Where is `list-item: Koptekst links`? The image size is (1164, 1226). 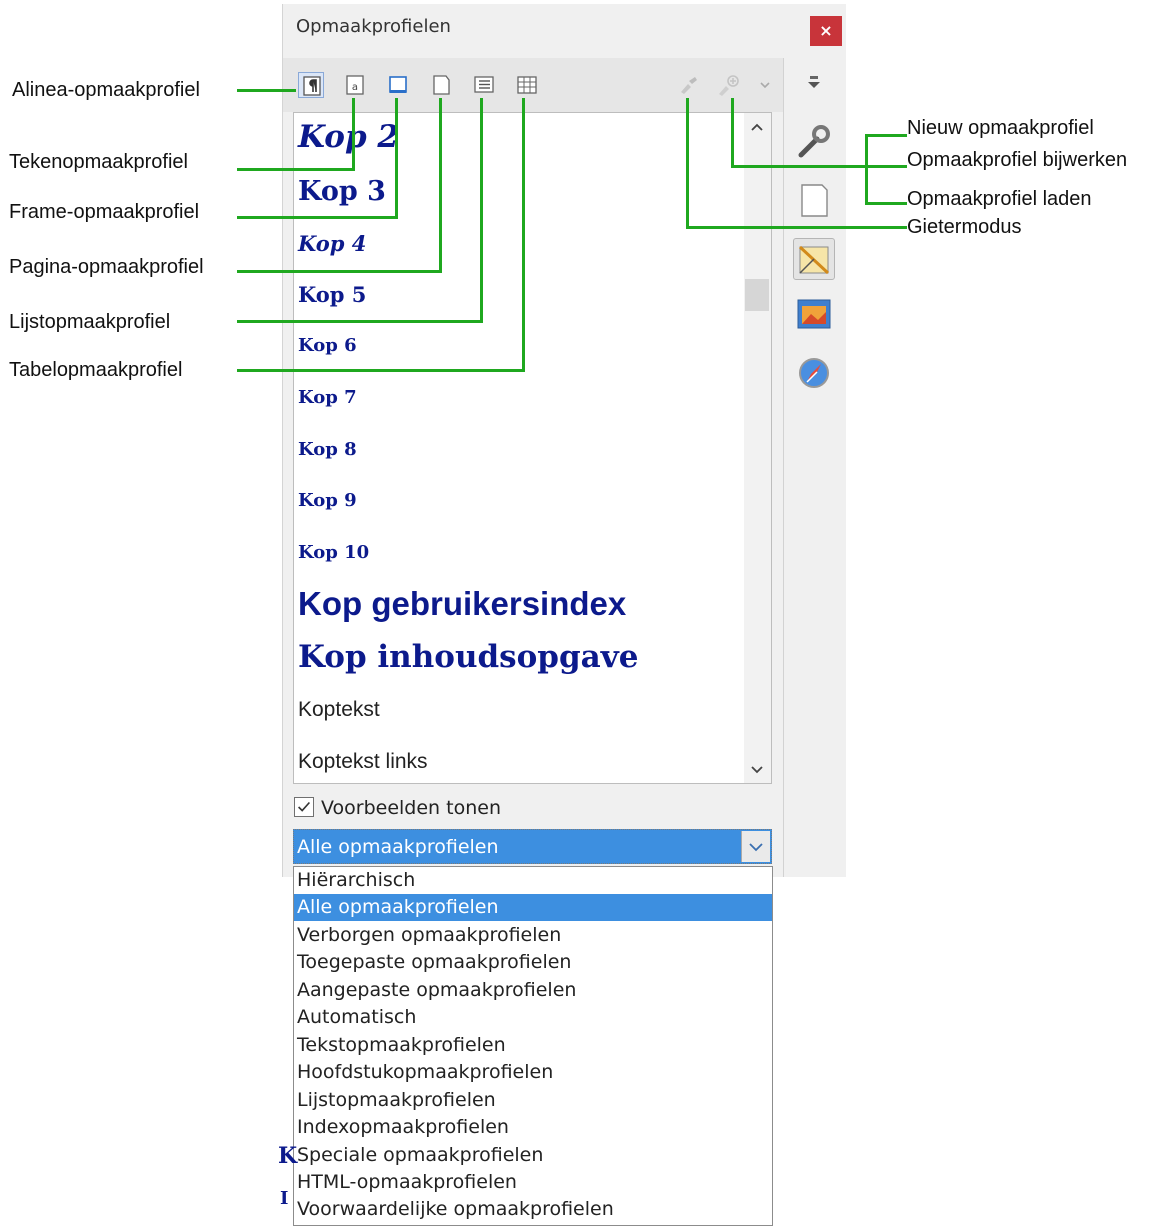
list-item: Koptekst links is located at coordinates (363, 762).